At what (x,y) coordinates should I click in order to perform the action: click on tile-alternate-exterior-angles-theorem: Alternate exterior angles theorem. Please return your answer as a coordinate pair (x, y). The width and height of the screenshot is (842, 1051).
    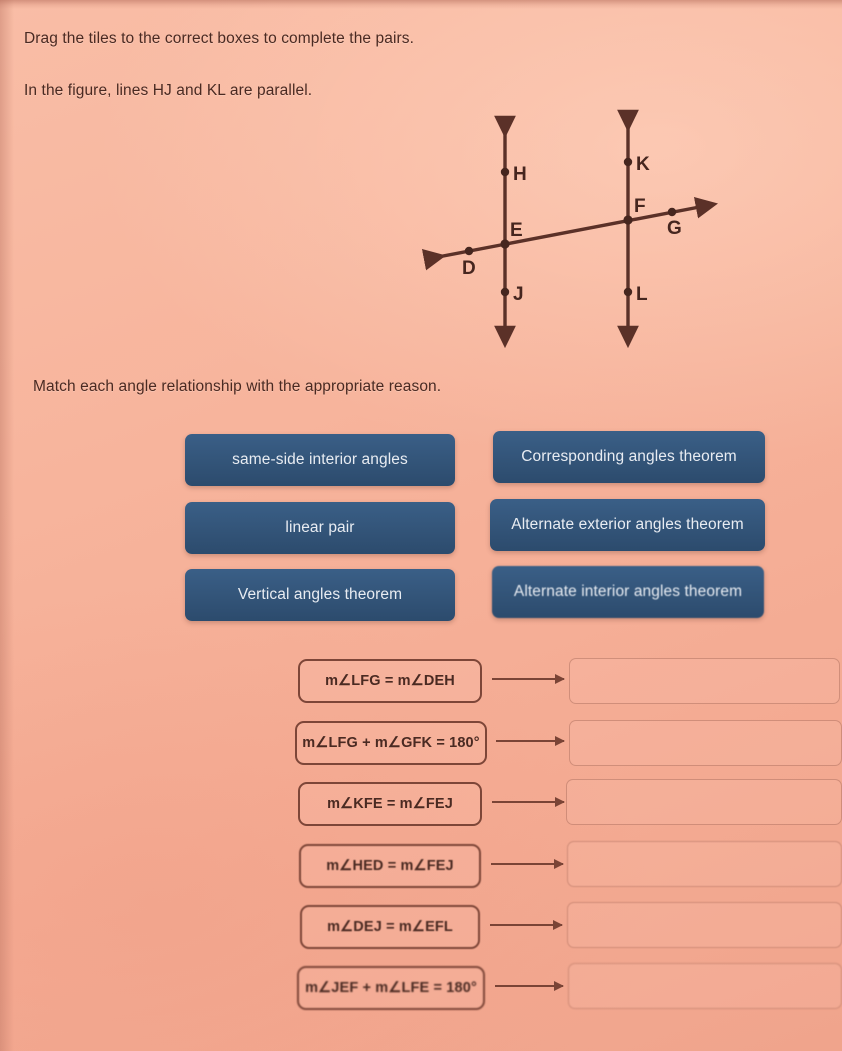
    Looking at the image, I should click on (627, 525).